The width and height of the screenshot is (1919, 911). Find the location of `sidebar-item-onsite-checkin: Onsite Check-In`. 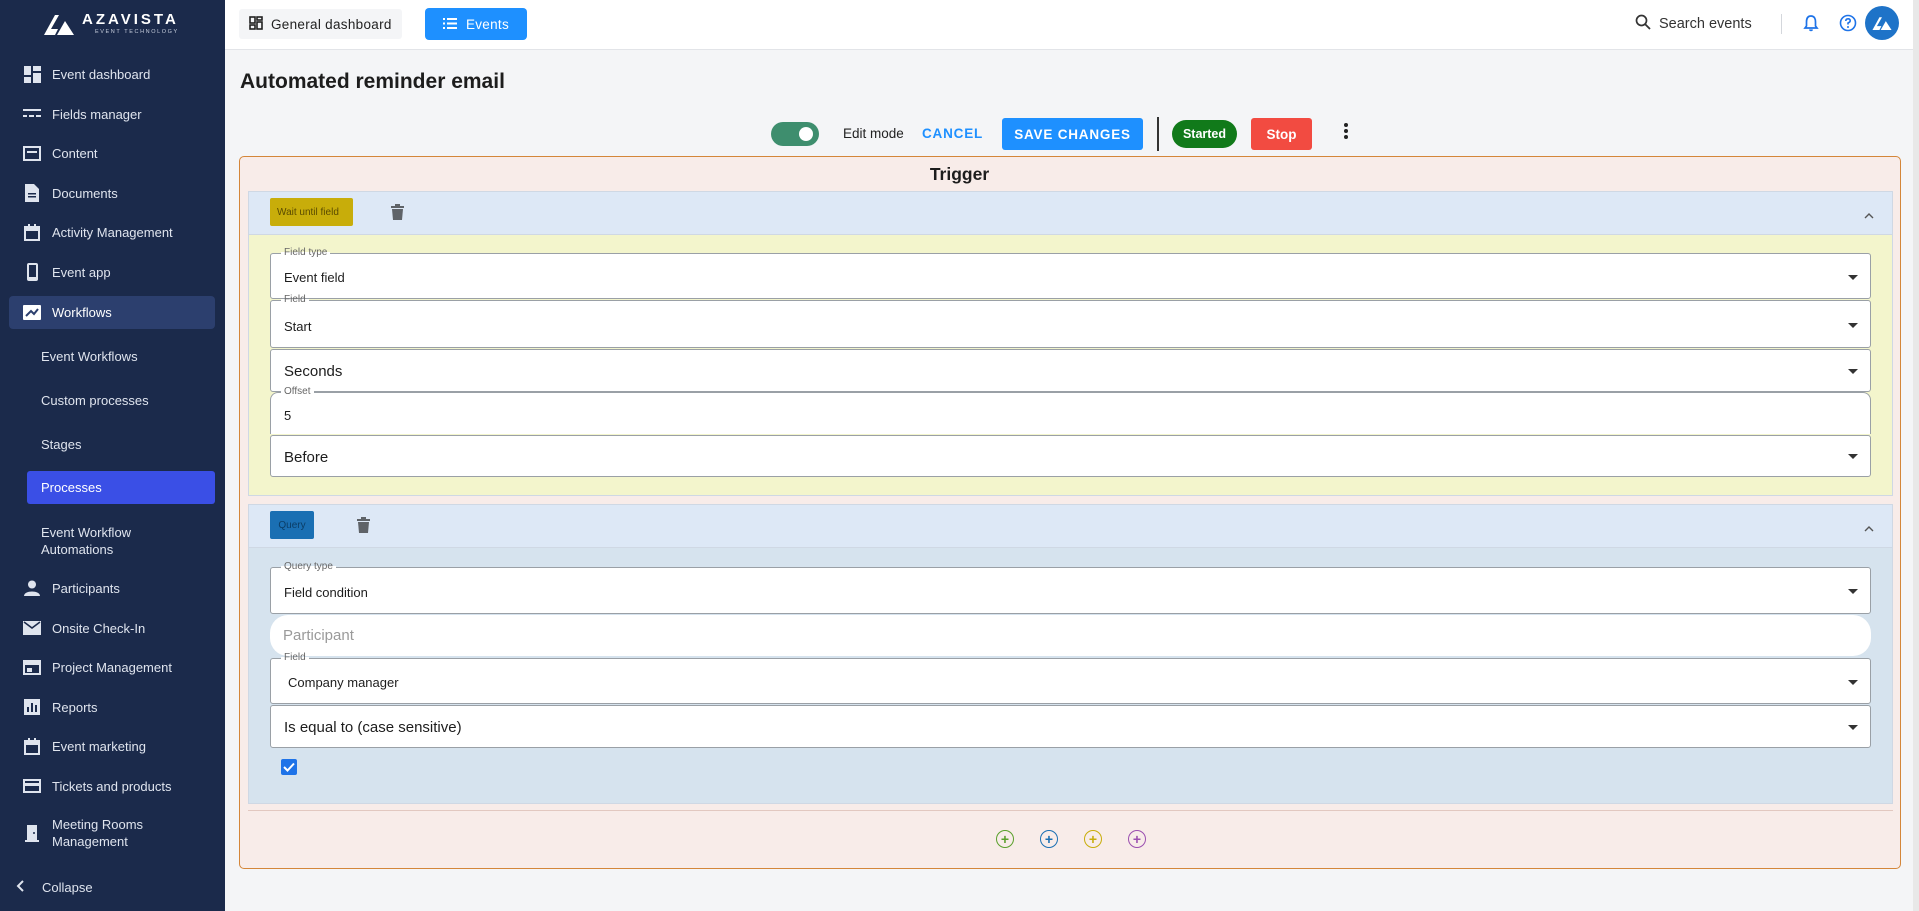

sidebar-item-onsite-checkin: Onsite Check-In is located at coordinates (112, 628).